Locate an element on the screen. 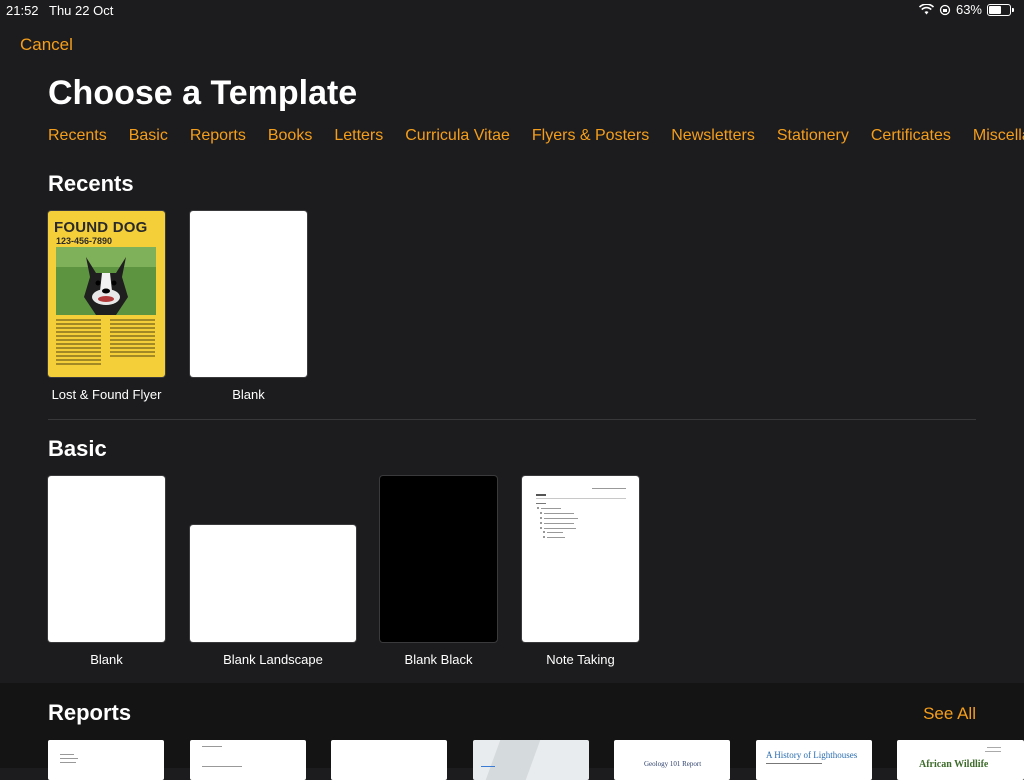 Image resolution: width=1024 pixels, height=780 pixels. status-date: Thu 22 Oct is located at coordinates (81, 10).